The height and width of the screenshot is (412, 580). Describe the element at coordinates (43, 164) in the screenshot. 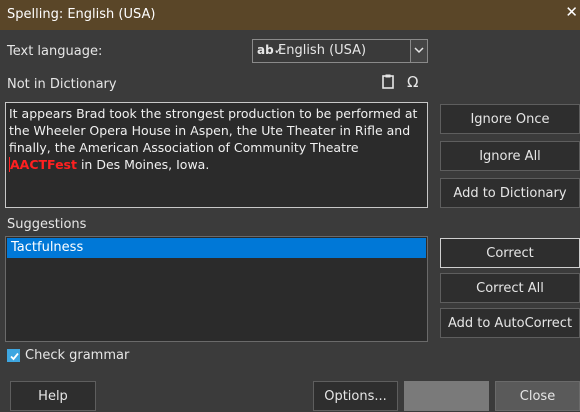

I see `flagged-word: AACTFest` at that location.